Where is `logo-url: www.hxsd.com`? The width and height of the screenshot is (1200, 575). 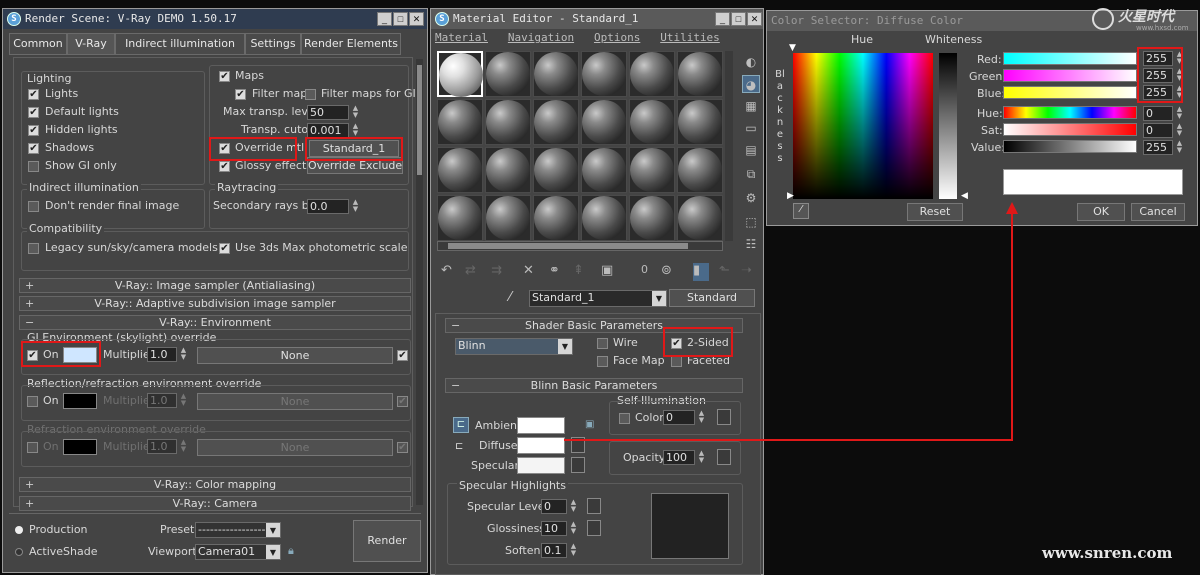
logo-url: www.hxsd.com is located at coordinates (1162, 28).